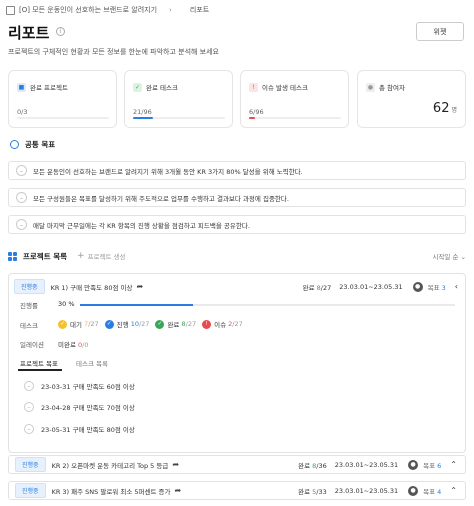  What do you see at coordinates (411, 99) in the screenshot?
I see `card-participants: ● 총 참여자 62 명` at bounding box center [411, 99].